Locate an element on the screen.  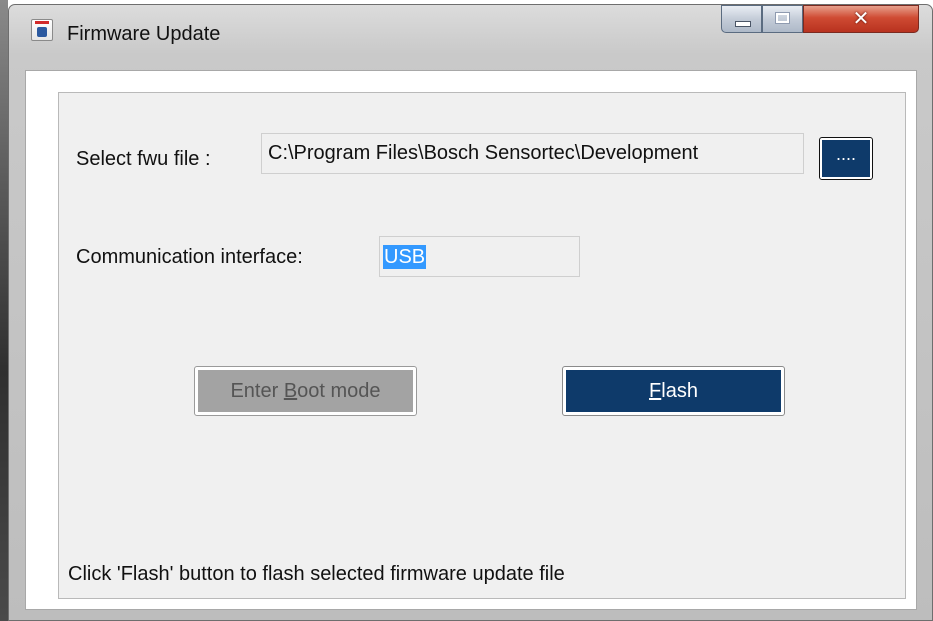
enter-boot-mode-button: Enter Boot mode is located at coordinates (305, 391).